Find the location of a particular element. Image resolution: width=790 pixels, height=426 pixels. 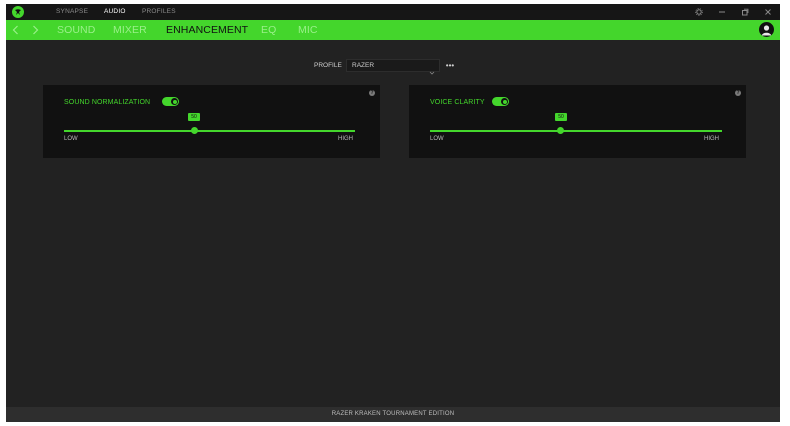

profile-label: PROFILE is located at coordinates (328, 65).